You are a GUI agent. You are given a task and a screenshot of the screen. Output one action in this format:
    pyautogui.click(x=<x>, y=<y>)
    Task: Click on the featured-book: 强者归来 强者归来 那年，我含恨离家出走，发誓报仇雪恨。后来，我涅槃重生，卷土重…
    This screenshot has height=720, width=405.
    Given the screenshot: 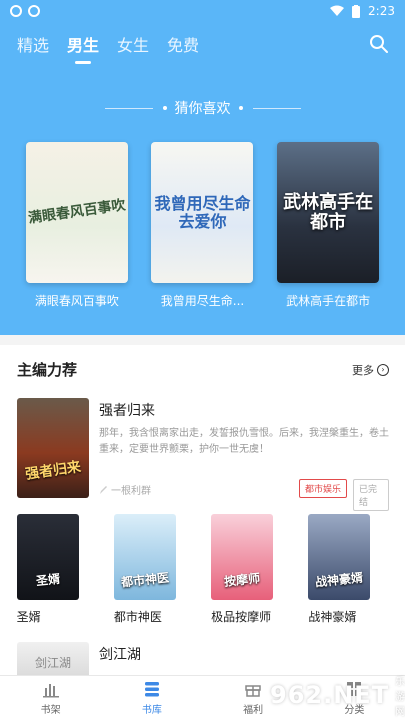 What is the action you would take?
    pyautogui.click(x=203, y=454)
    